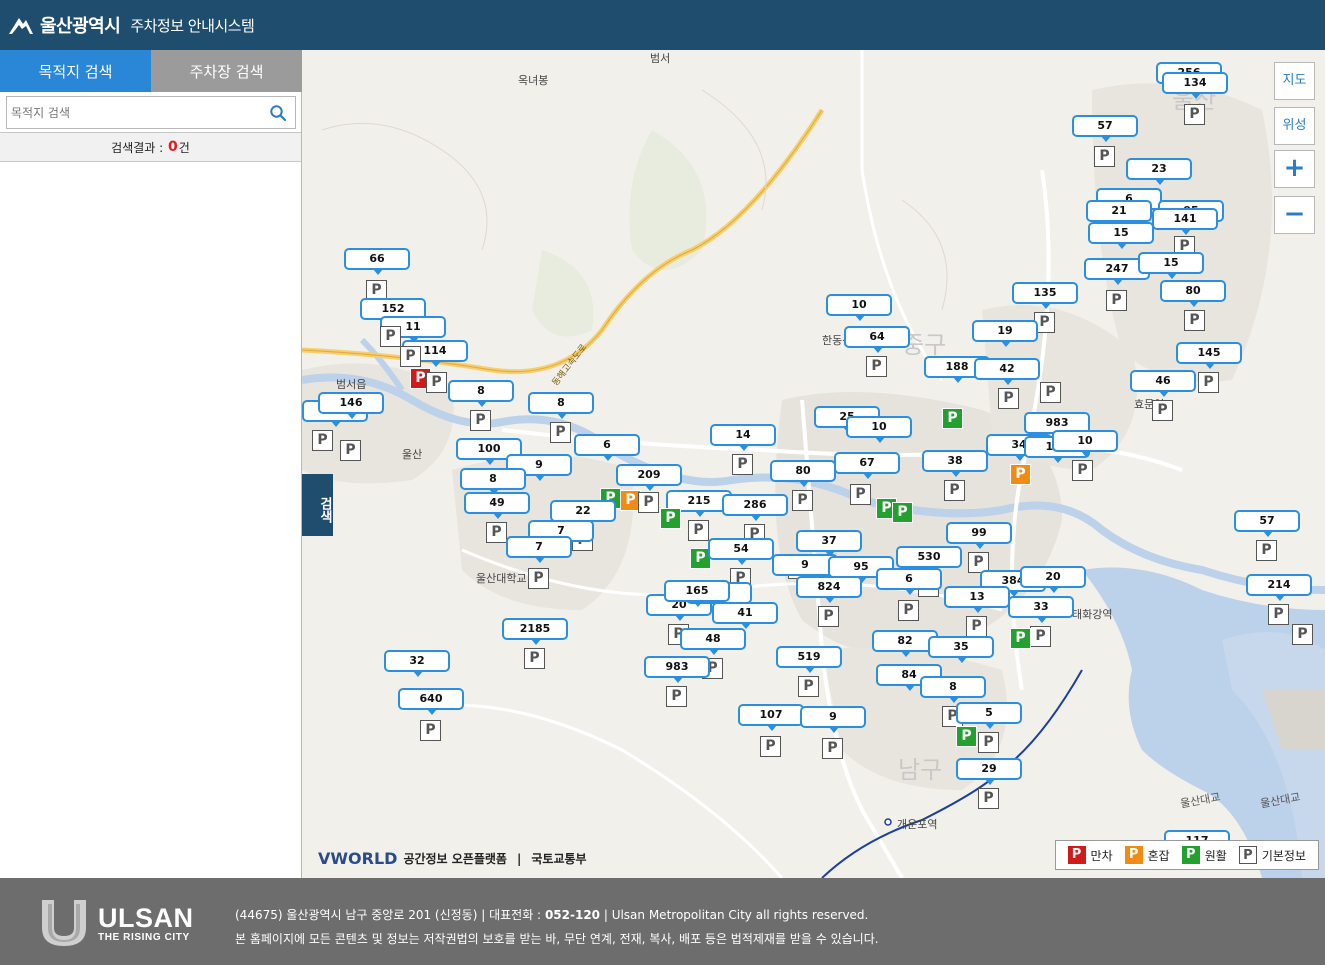  Describe the element at coordinates (745, 615) in the screenshot. I see `parking-count-pin: 41` at that location.